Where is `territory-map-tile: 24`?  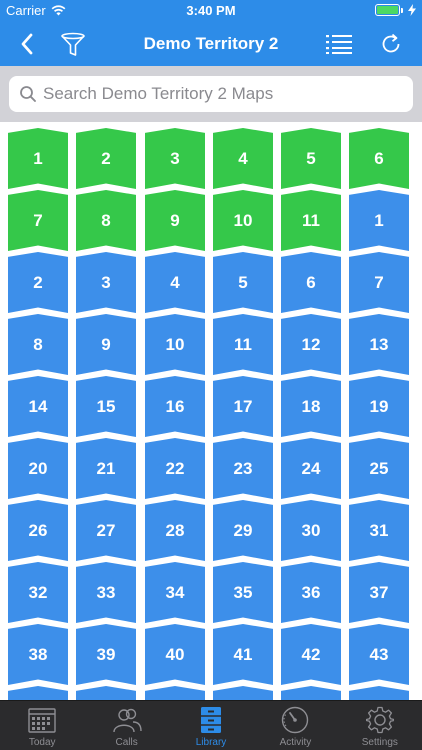
territory-map-tile: 24 is located at coordinates (311, 468).